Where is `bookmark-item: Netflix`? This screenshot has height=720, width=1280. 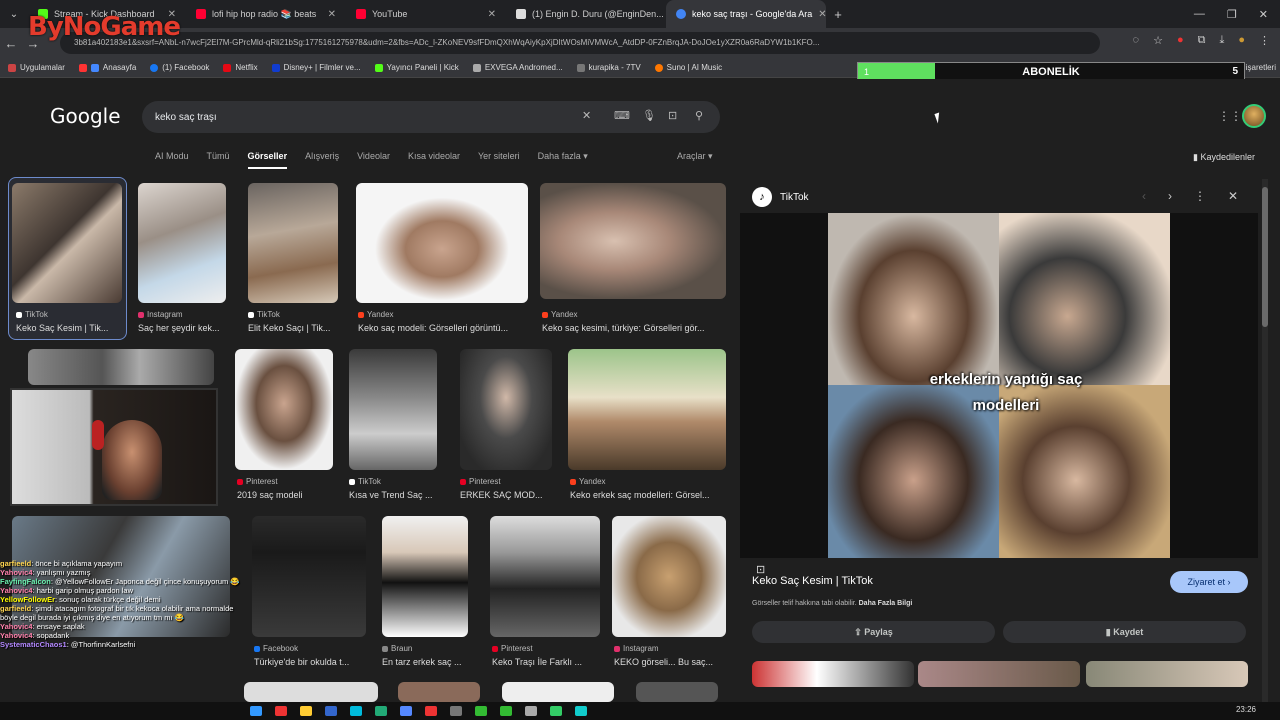 bookmark-item: Netflix is located at coordinates (240, 67).